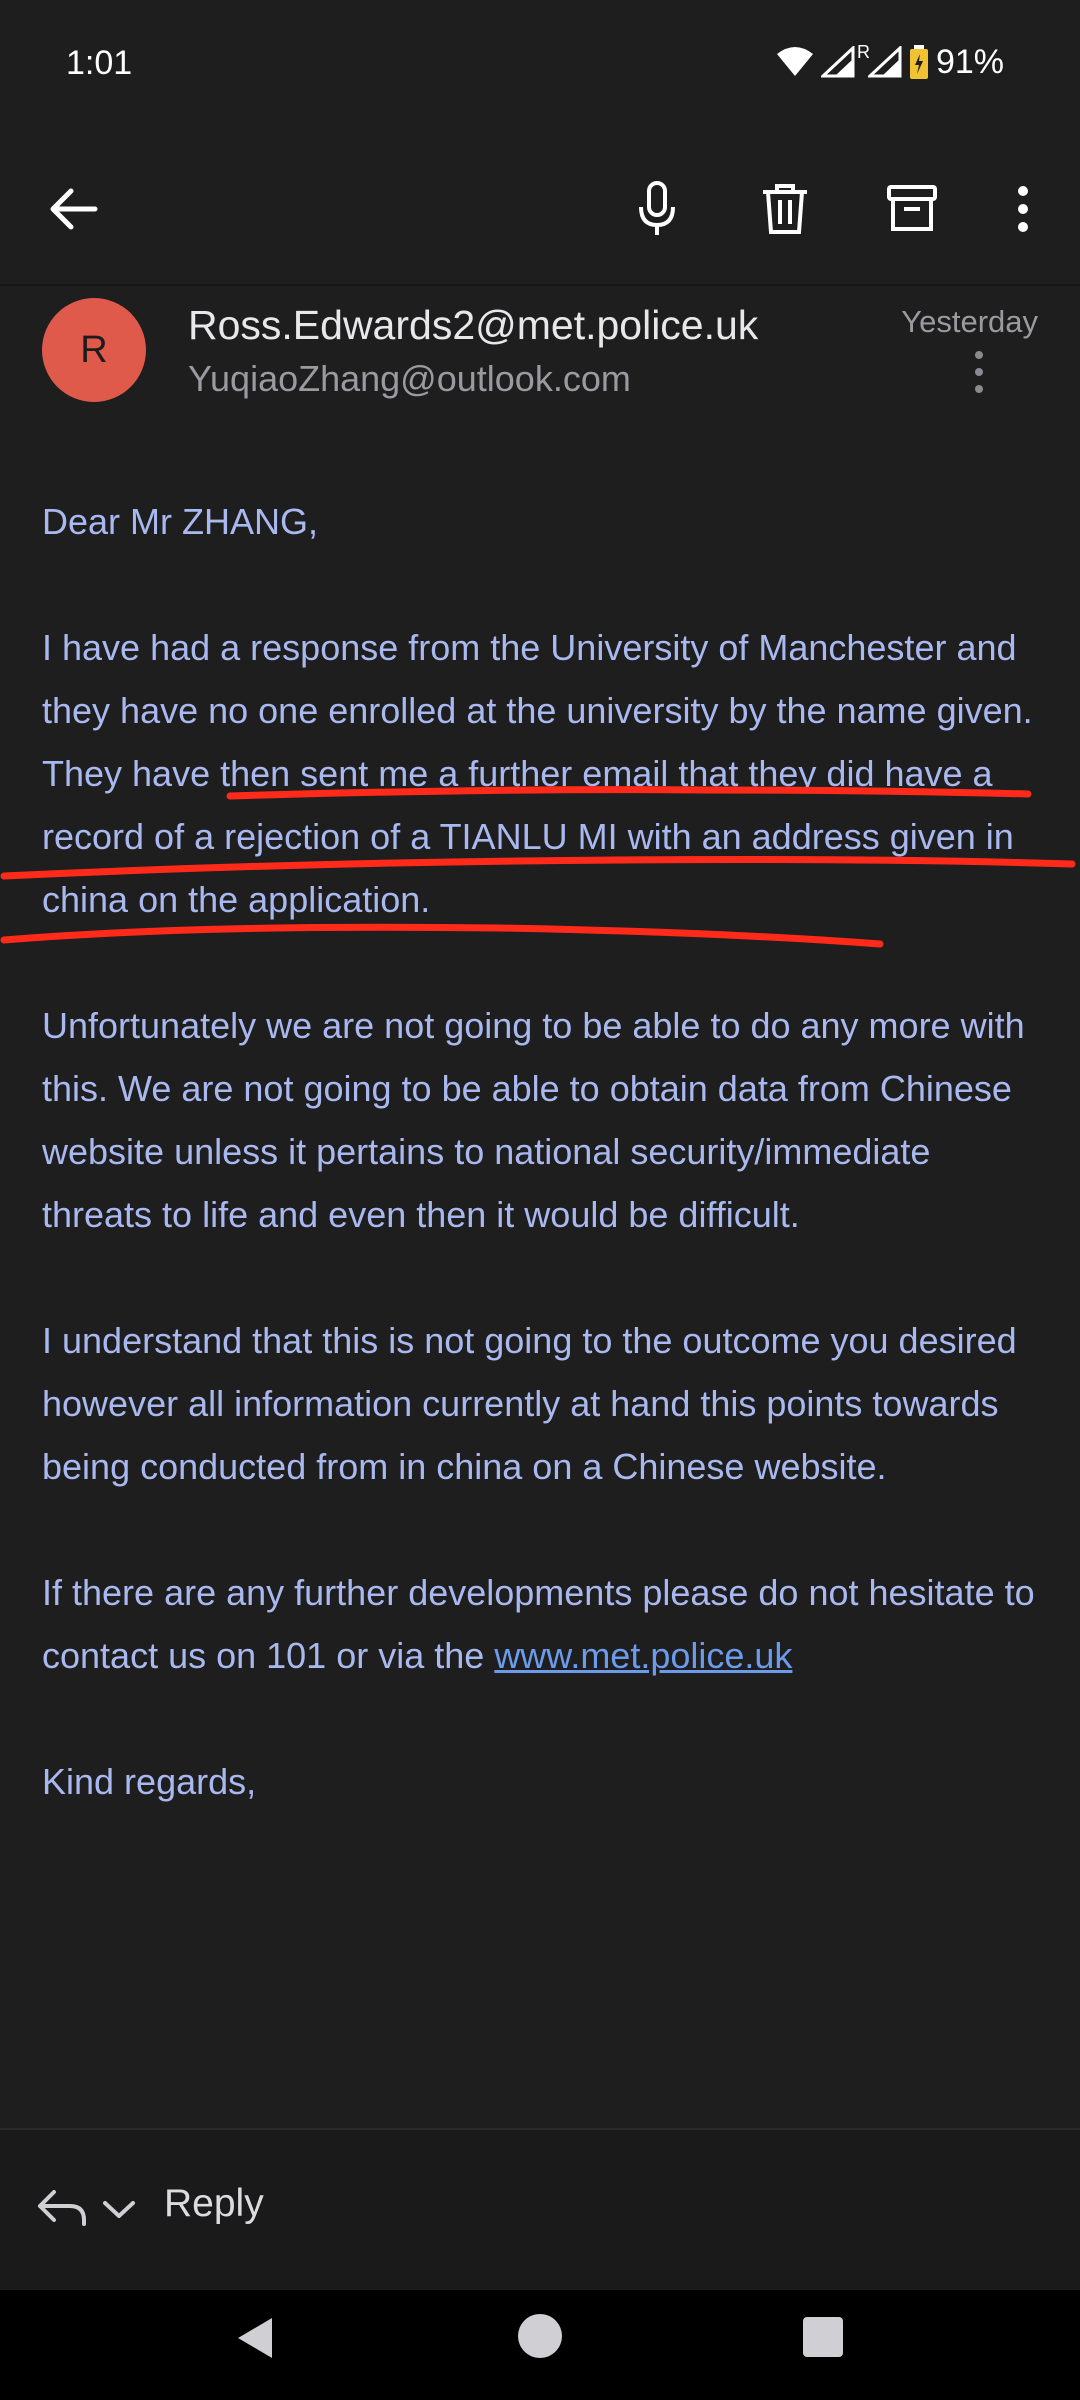 The image size is (1080, 2400). I want to click on roaming-indicator: R, so click(863, 51).